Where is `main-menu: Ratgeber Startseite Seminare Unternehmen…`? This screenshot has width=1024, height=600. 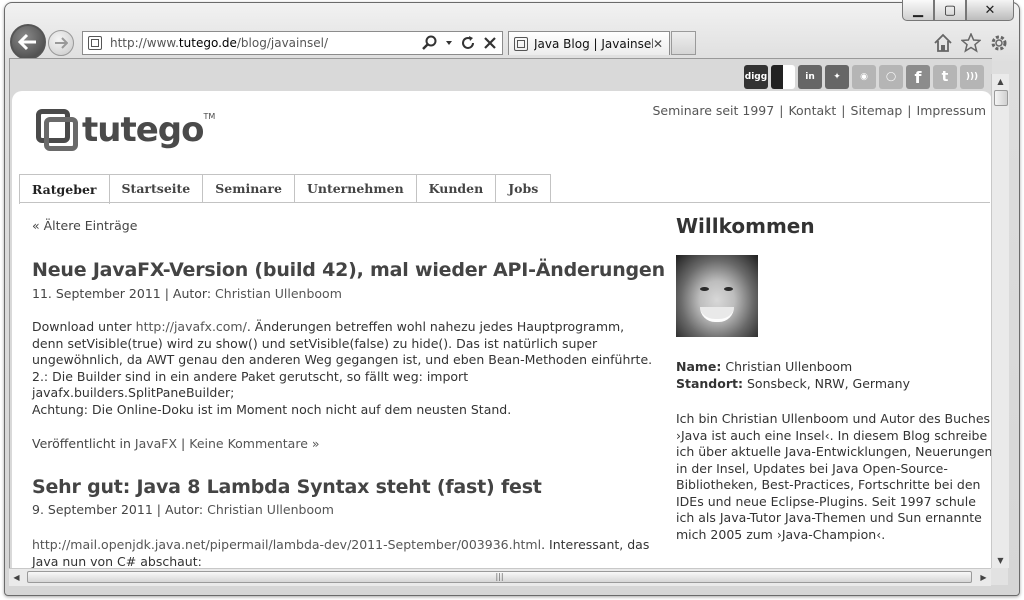
main-menu: Ratgeber Startseite Seminare Unternehmen… is located at coordinates (285, 189).